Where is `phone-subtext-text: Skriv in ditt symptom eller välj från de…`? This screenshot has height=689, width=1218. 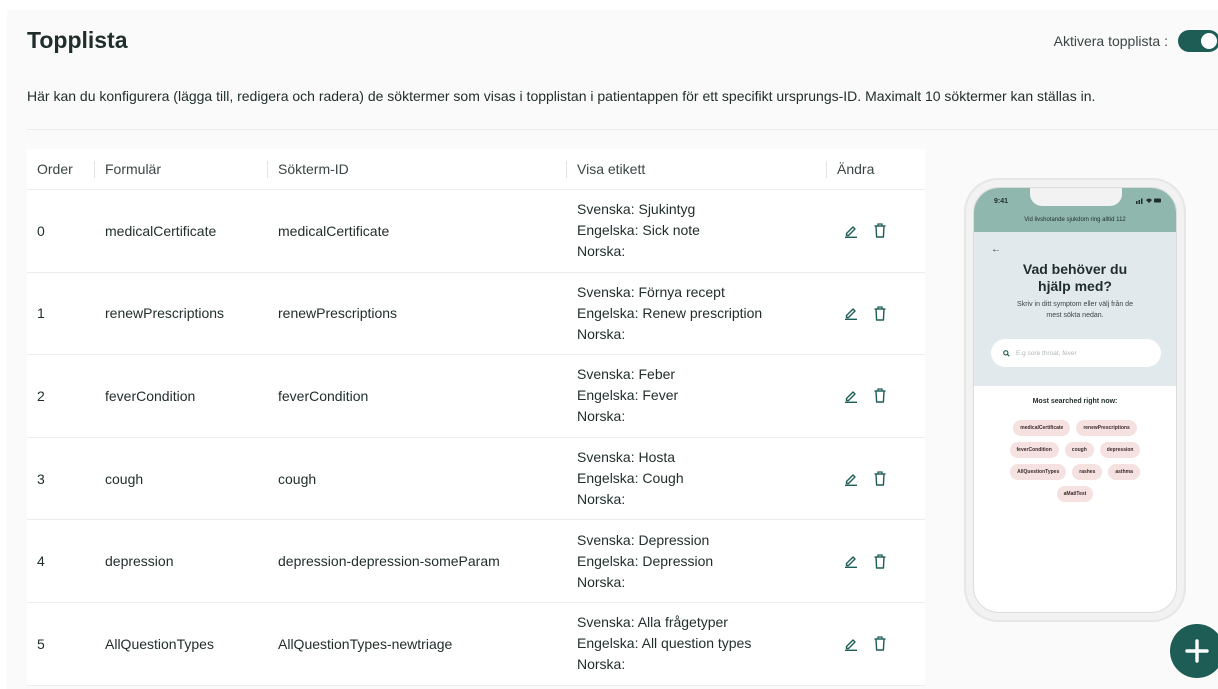
phone-subtext-text: Skriv in ditt symptom eller välj från de… is located at coordinates (1075, 310).